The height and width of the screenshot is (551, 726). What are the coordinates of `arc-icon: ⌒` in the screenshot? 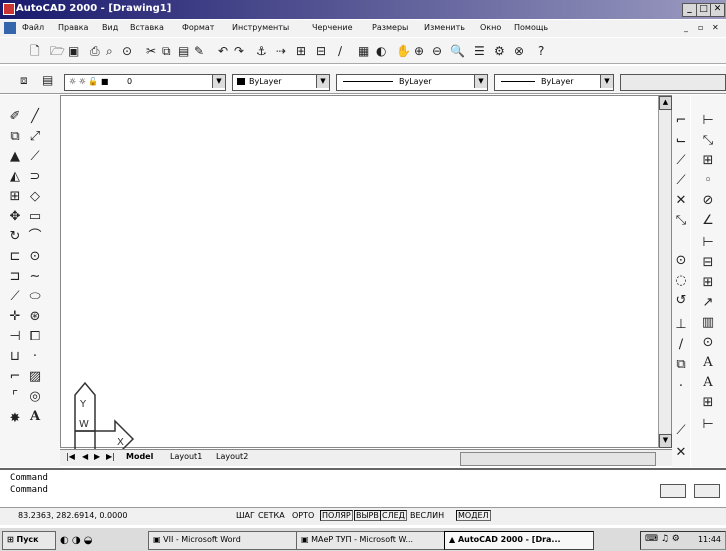 It's located at (35, 237).